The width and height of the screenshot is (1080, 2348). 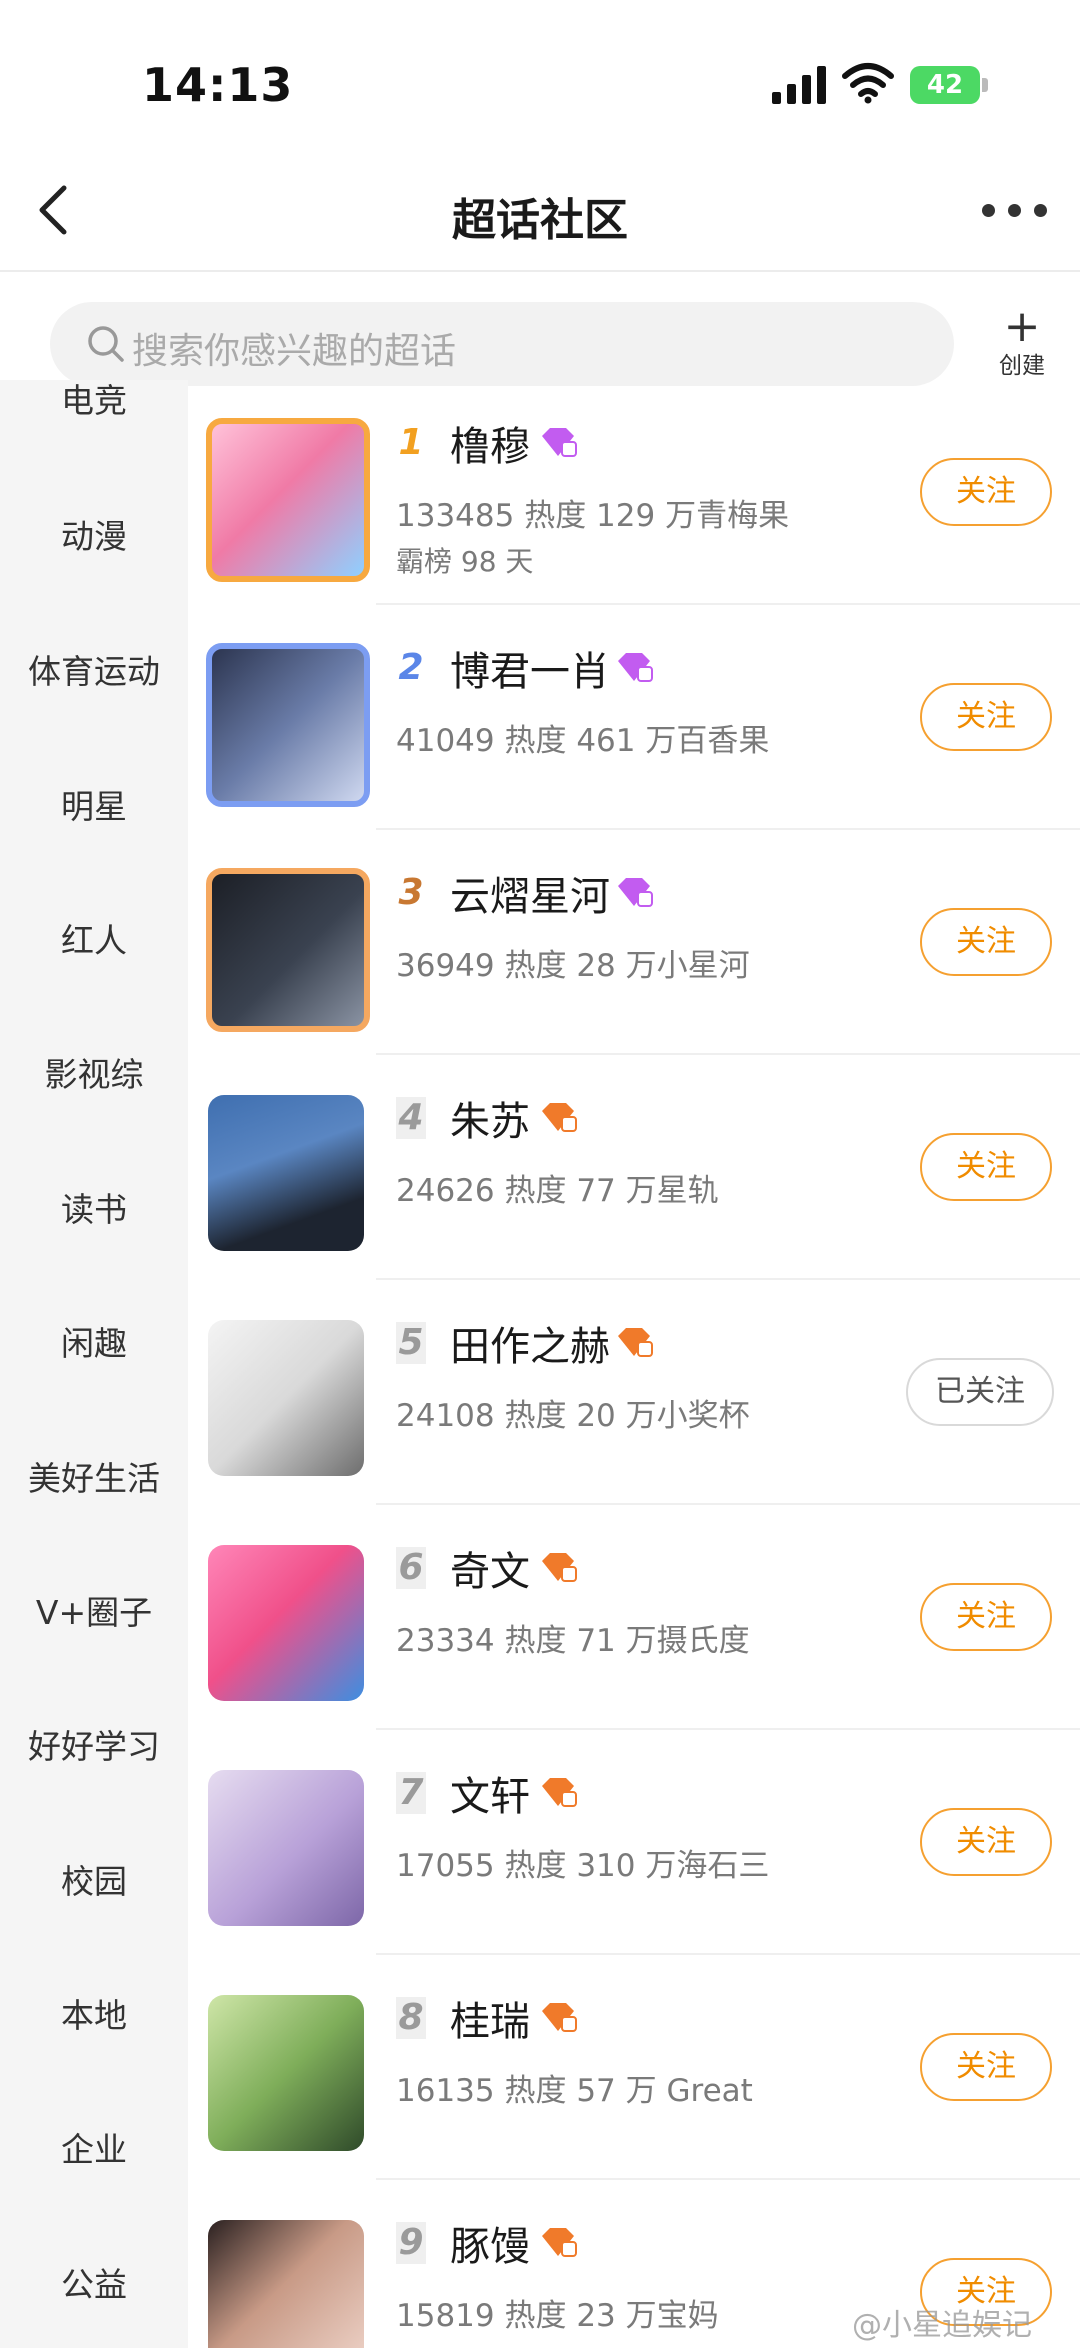 I want to click on rank-number: 7, so click(x=411, y=1793).